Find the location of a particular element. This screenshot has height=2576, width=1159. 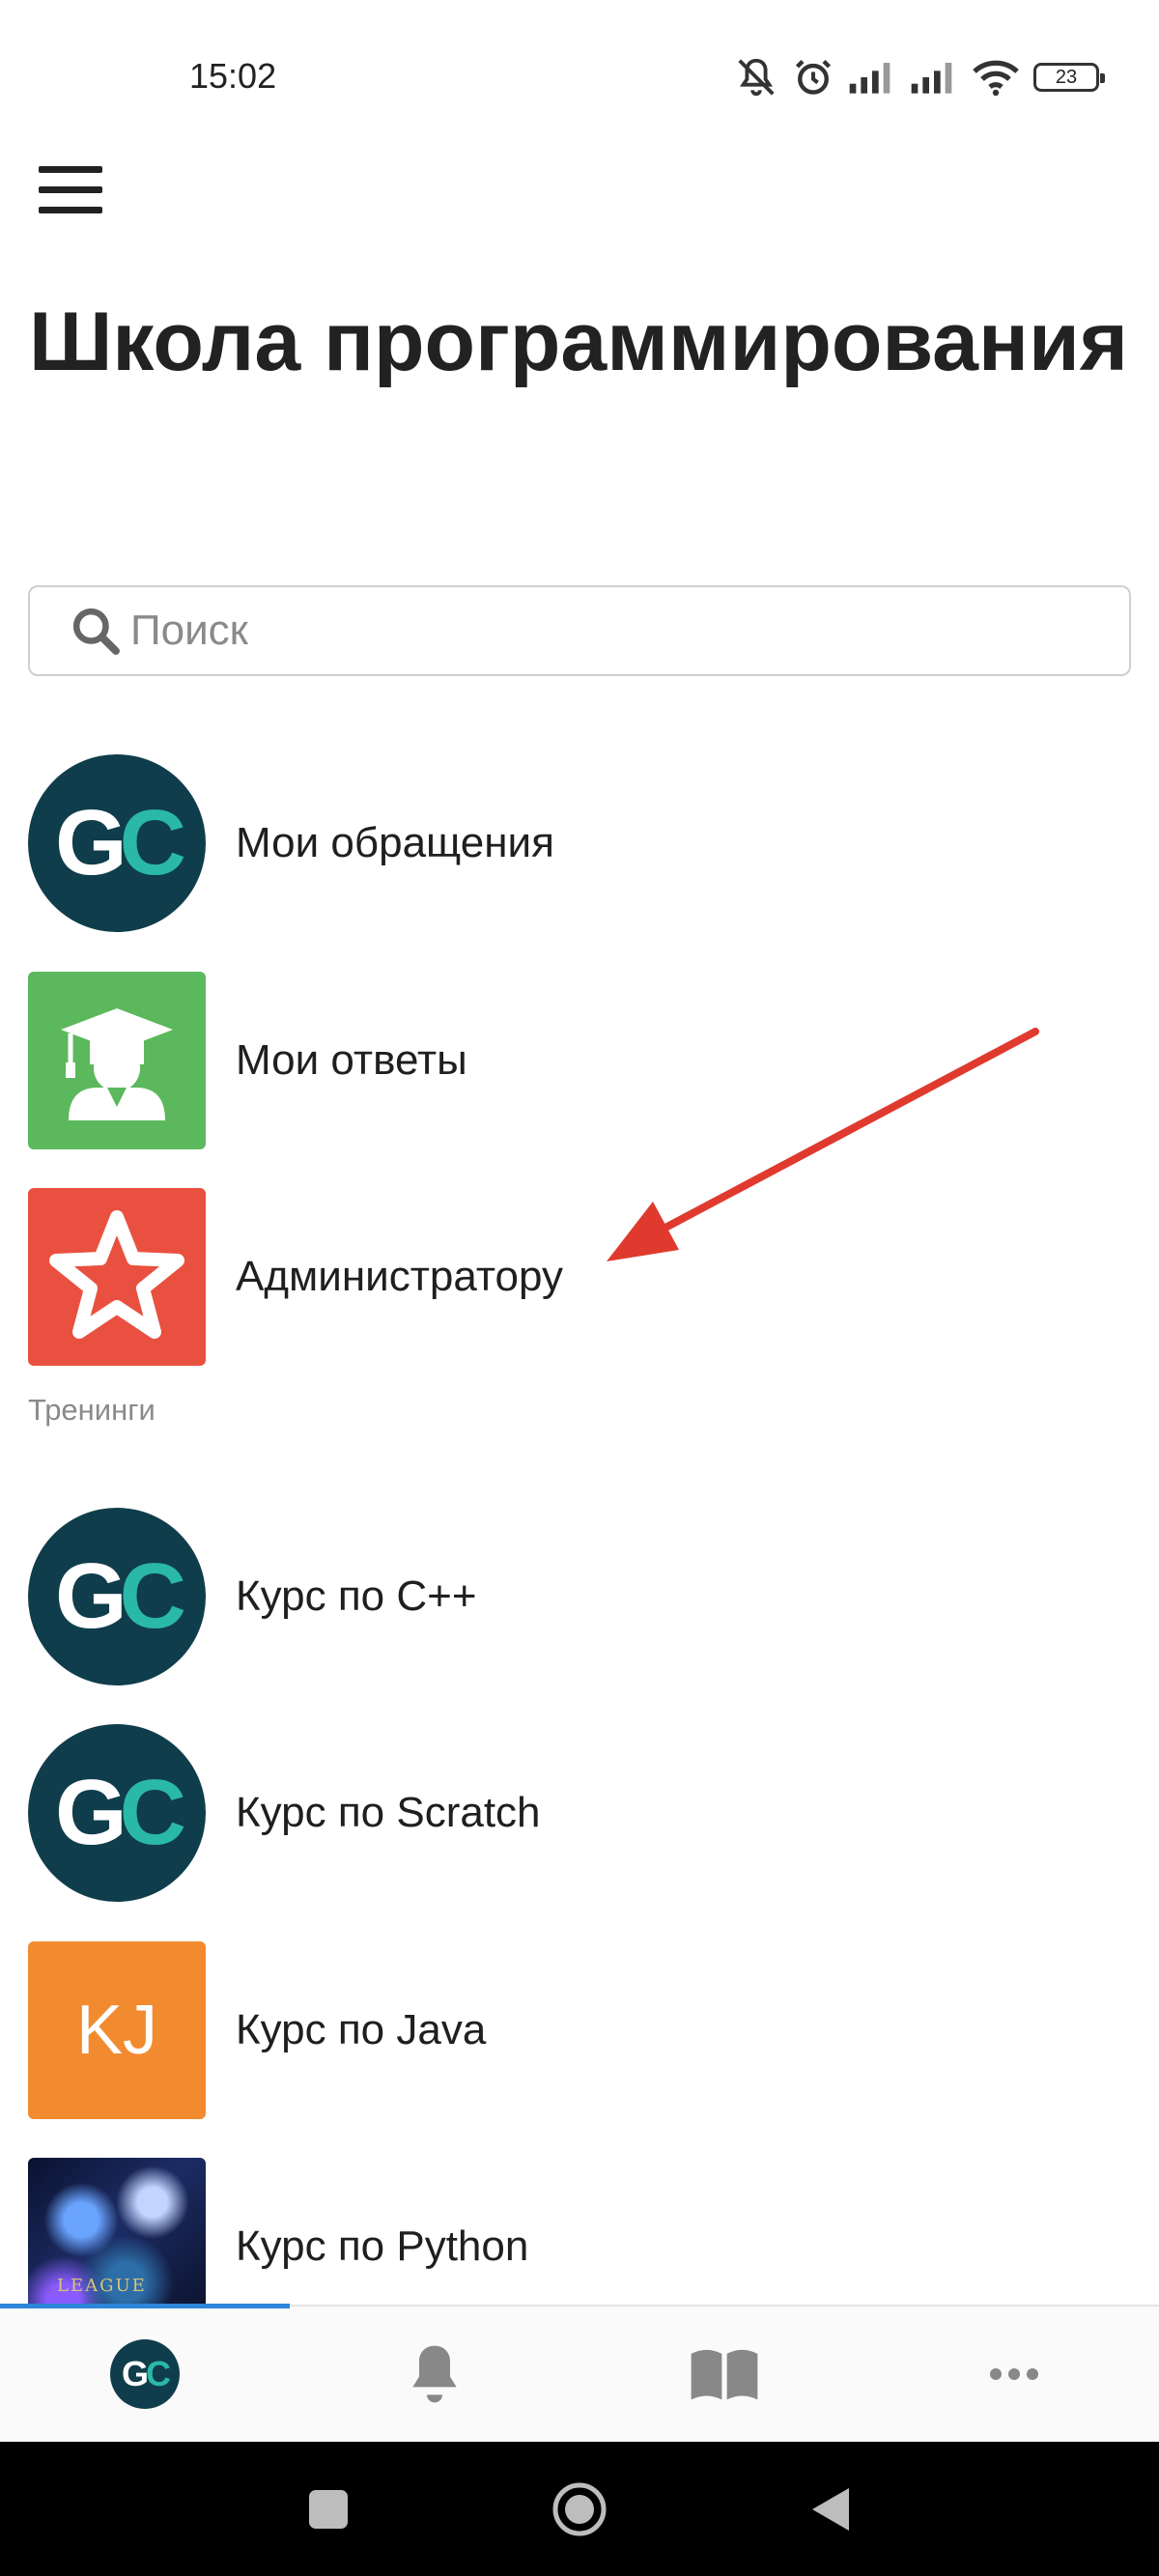

list-item-label: Курс по Java is located at coordinates (361, 2029).